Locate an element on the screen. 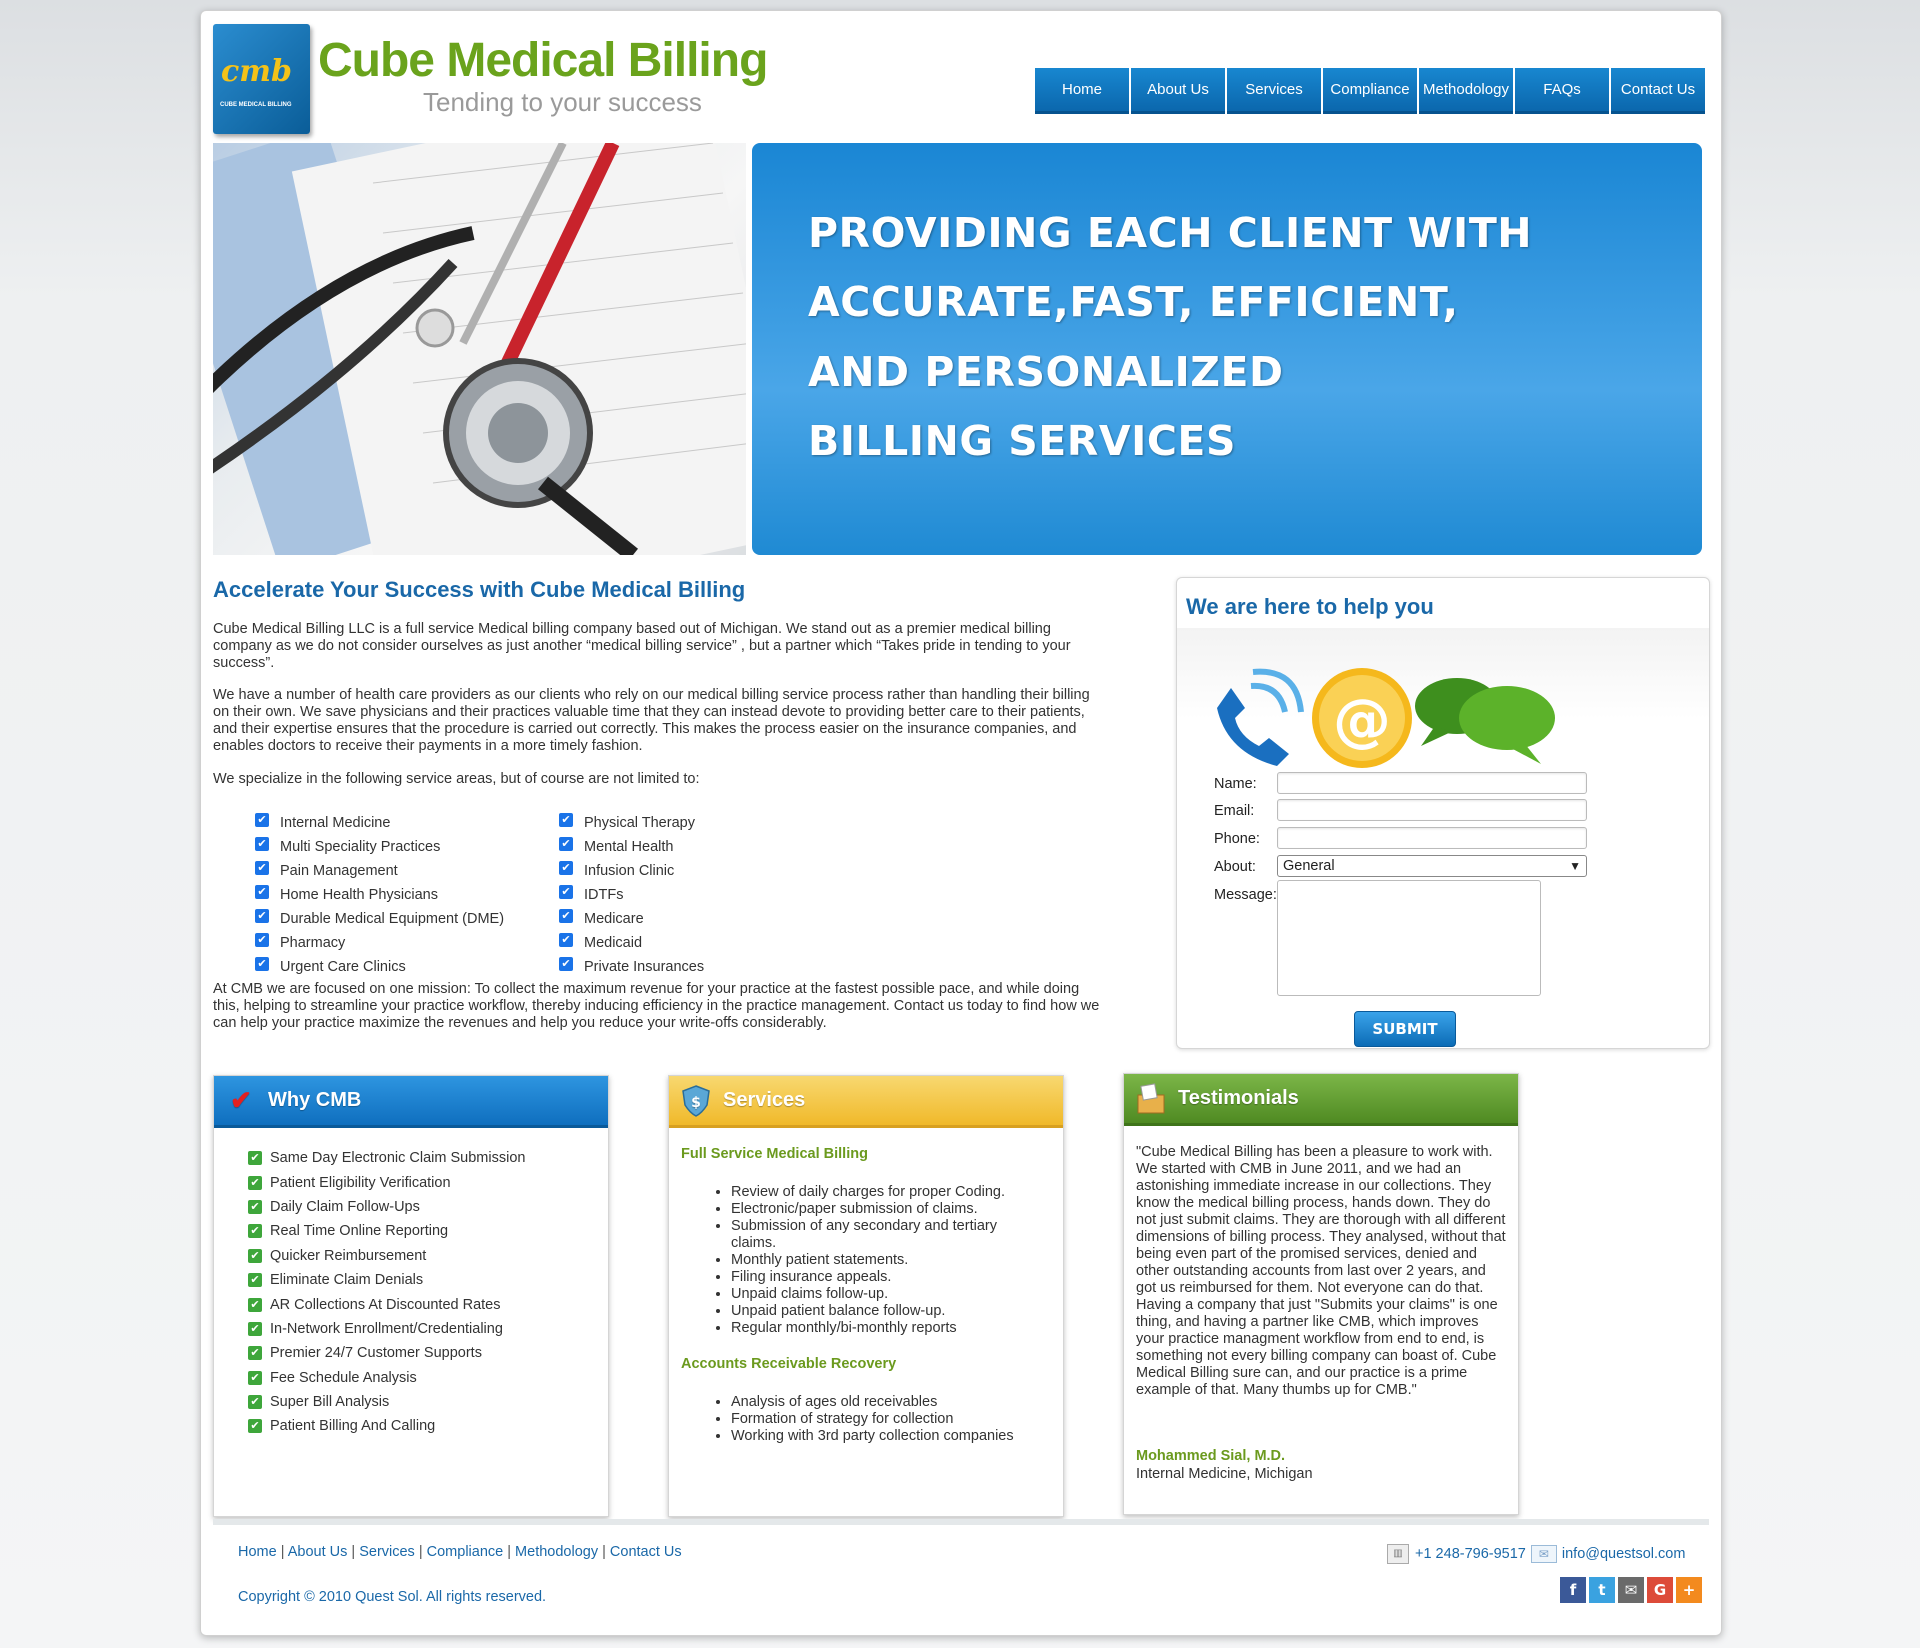 The width and height of the screenshot is (1920, 1648). testimonials-header: Testimonials is located at coordinates (1321, 1100).